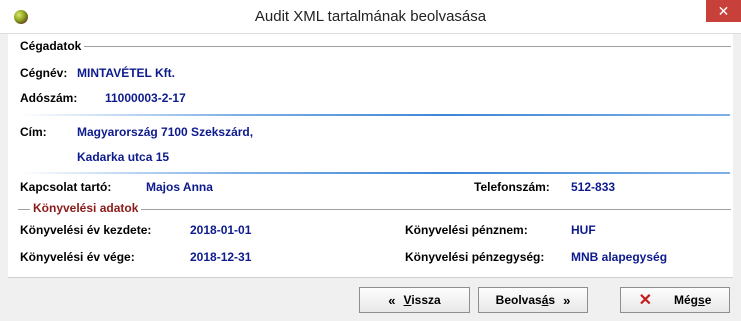 The width and height of the screenshot is (741, 321). What do you see at coordinates (723, 11) in the screenshot?
I see `close-button: ✕` at bounding box center [723, 11].